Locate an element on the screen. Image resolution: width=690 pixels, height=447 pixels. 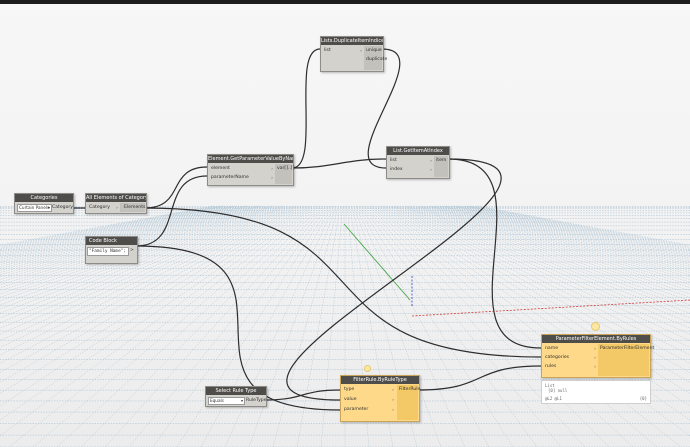
category-dropdown: Curtain Panels ▾ is located at coordinates (34, 208).